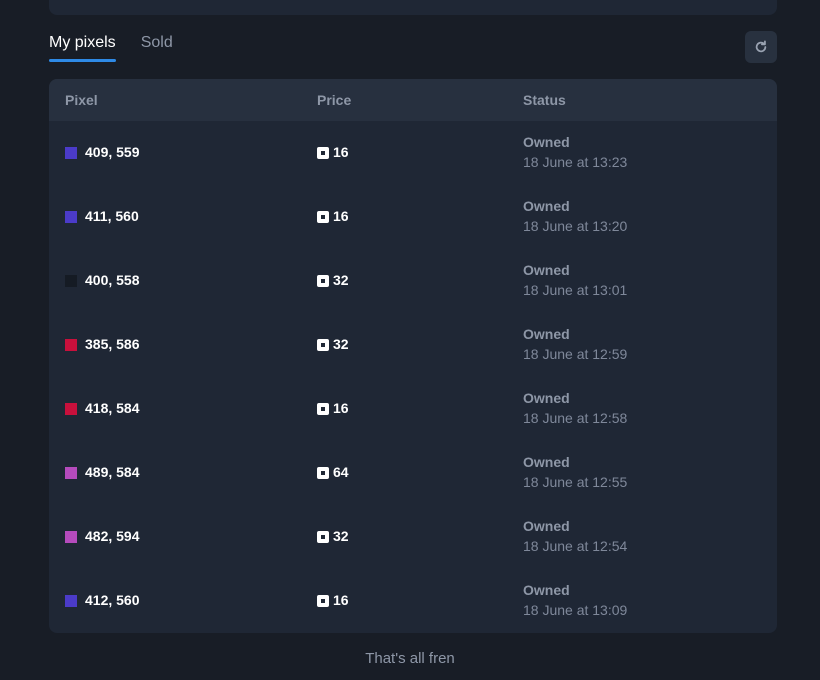  Describe the element at coordinates (112, 152) in the screenshot. I see `pixel-coordinates: 409, 559` at that location.